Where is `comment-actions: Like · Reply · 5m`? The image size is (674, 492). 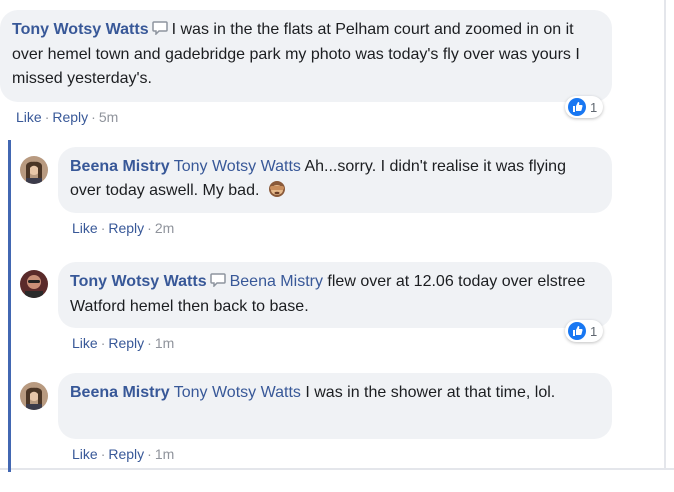 comment-actions: Like · Reply · 5m is located at coordinates (67, 117).